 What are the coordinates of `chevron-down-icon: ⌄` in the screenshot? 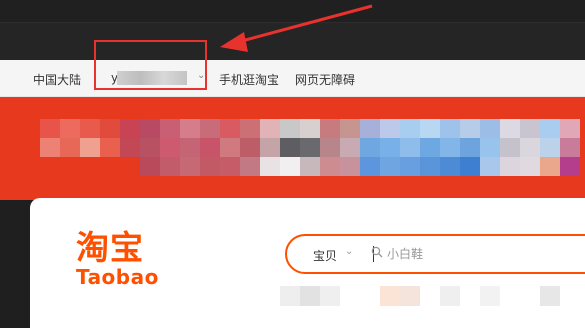 It's located at (349, 251).